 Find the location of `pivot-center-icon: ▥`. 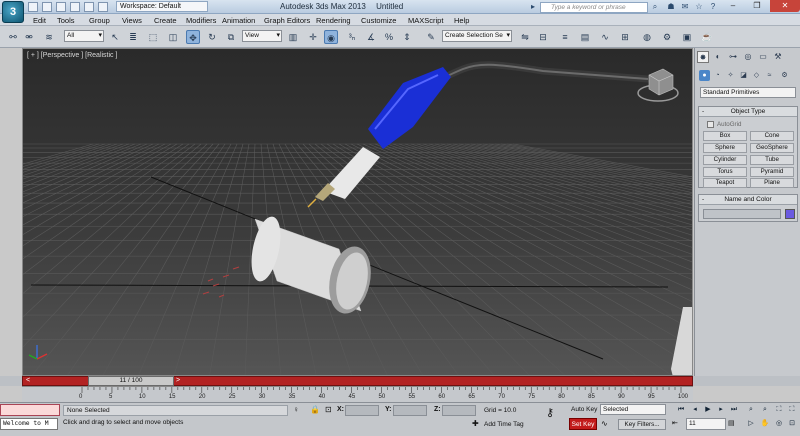

pivot-center-icon: ▥ is located at coordinates (293, 37).